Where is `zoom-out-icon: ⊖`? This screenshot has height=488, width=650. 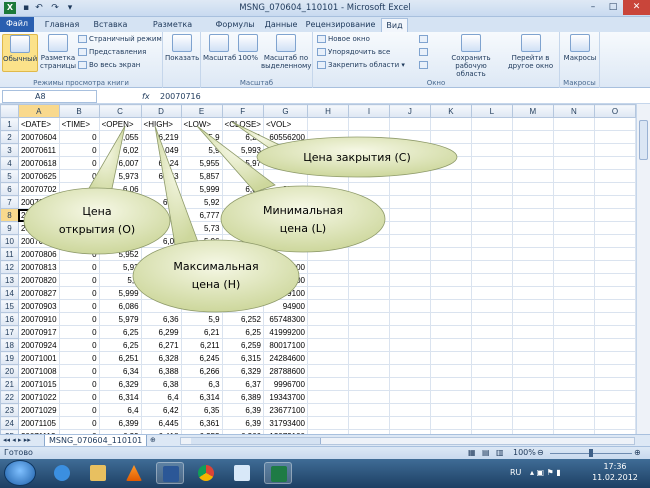 zoom-out-icon: ⊖ is located at coordinates (540, 452).